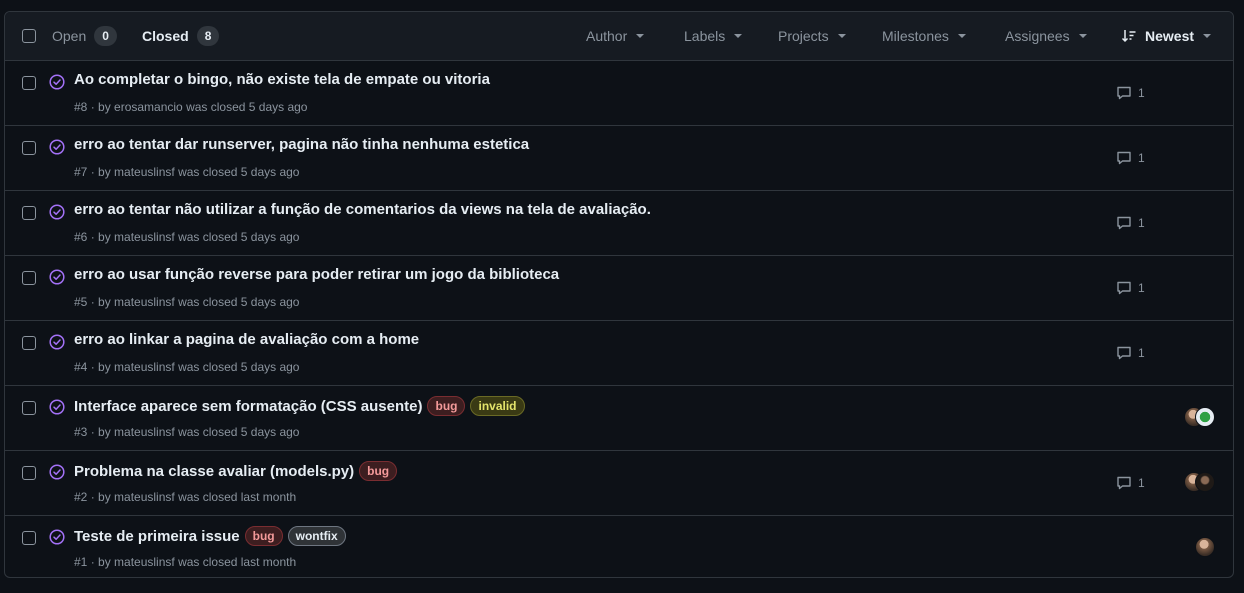 The image size is (1244, 593). What do you see at coordinates (316, 536) in the screenshot?
I see `label-wontfix: wontfix` at bounding box center [316, 536].